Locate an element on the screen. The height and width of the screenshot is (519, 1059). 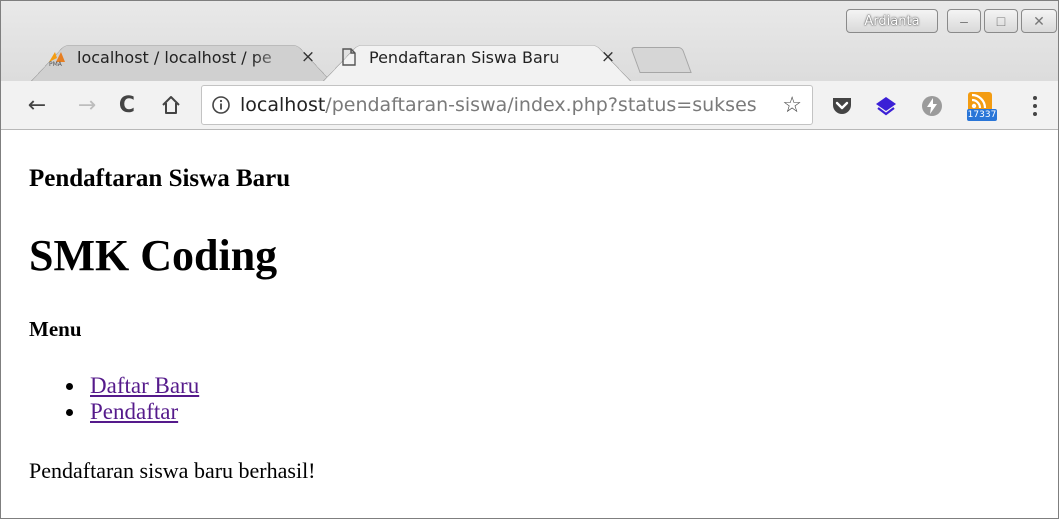
bolt-icon is located at coordinates (932, 106).